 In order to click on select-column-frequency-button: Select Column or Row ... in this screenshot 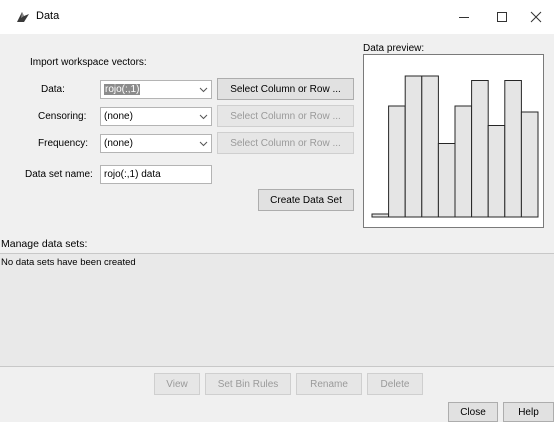, I will do `click(285, 143)`.